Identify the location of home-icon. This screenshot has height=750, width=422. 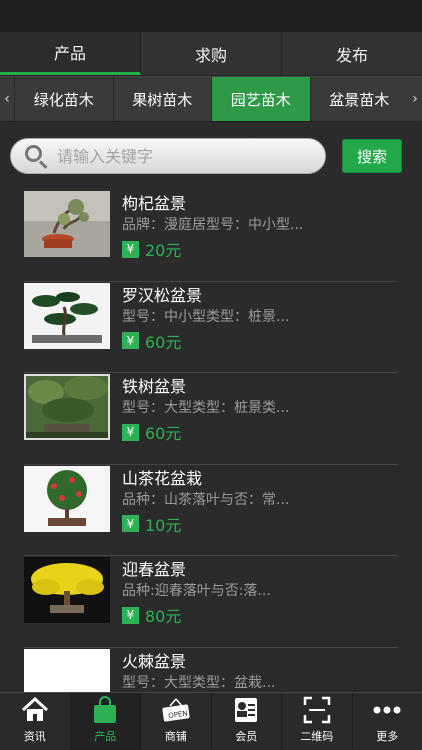
(35, 710).